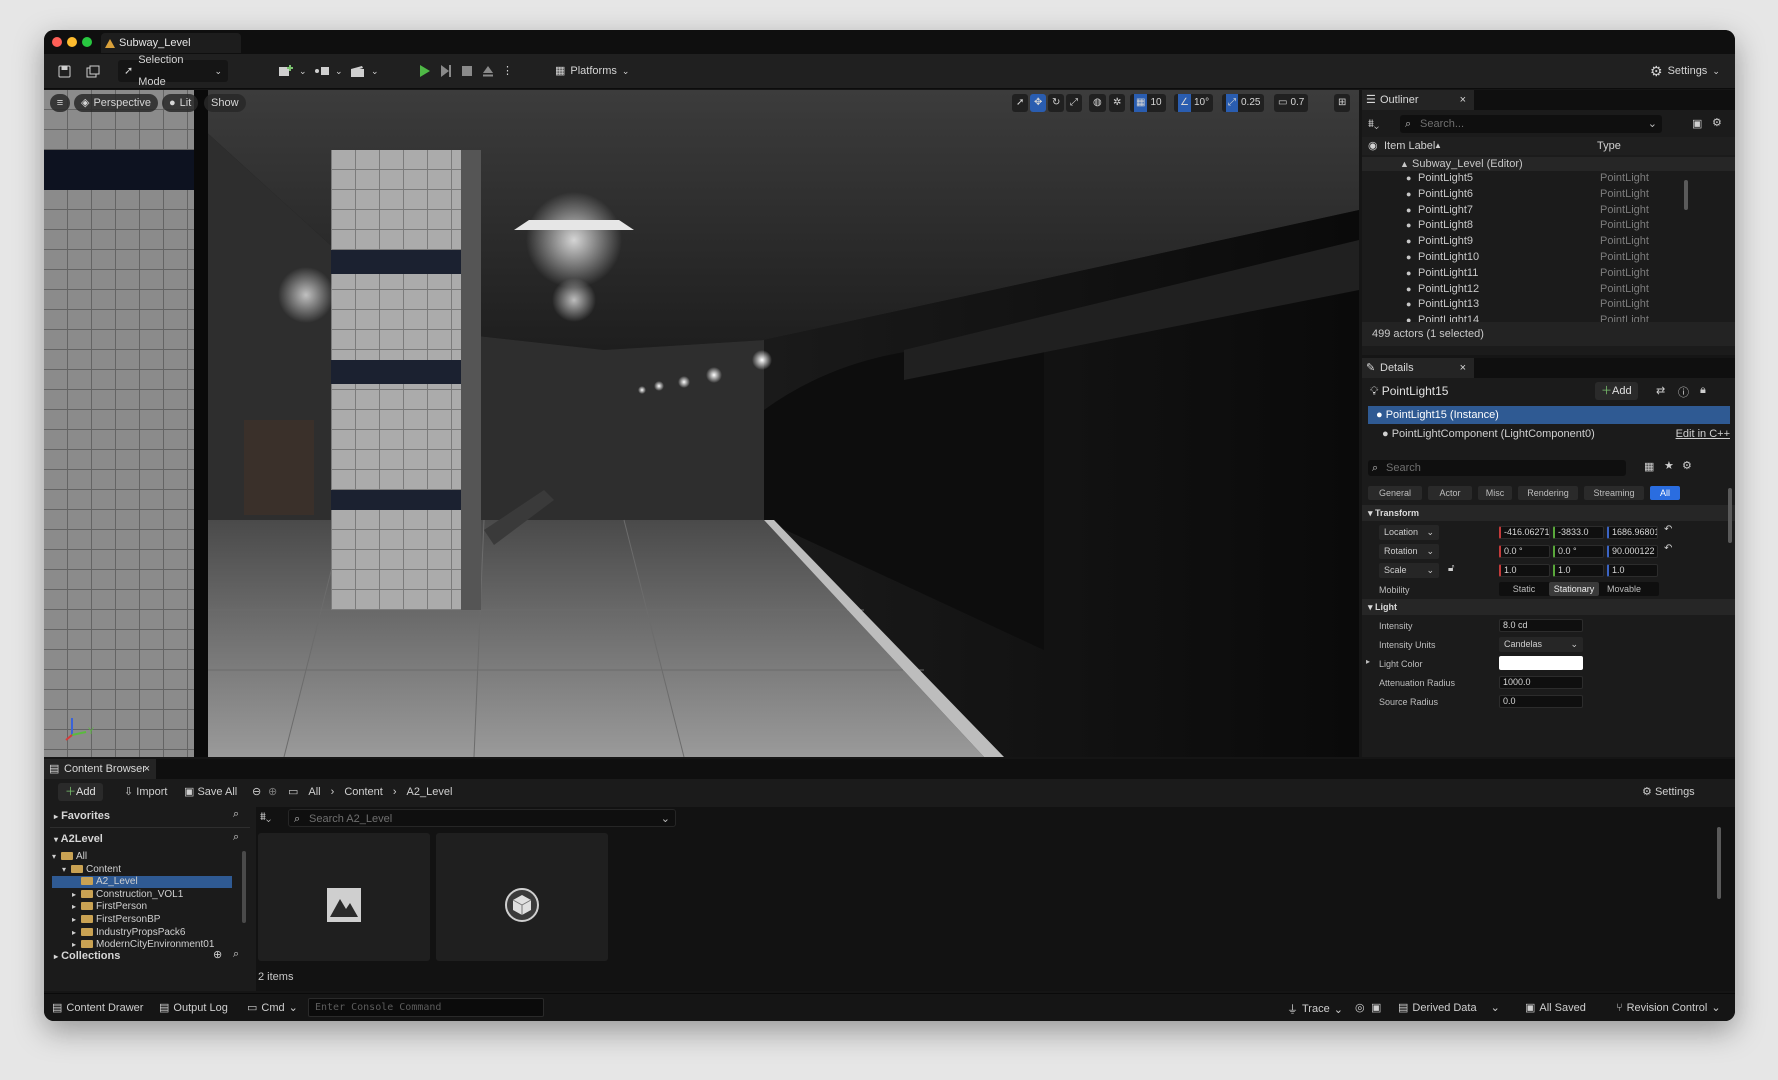 Image resolution: width=1778 pixels, height=1080 pixels. I want to click on category-all-button: All, so click(1665, 493).